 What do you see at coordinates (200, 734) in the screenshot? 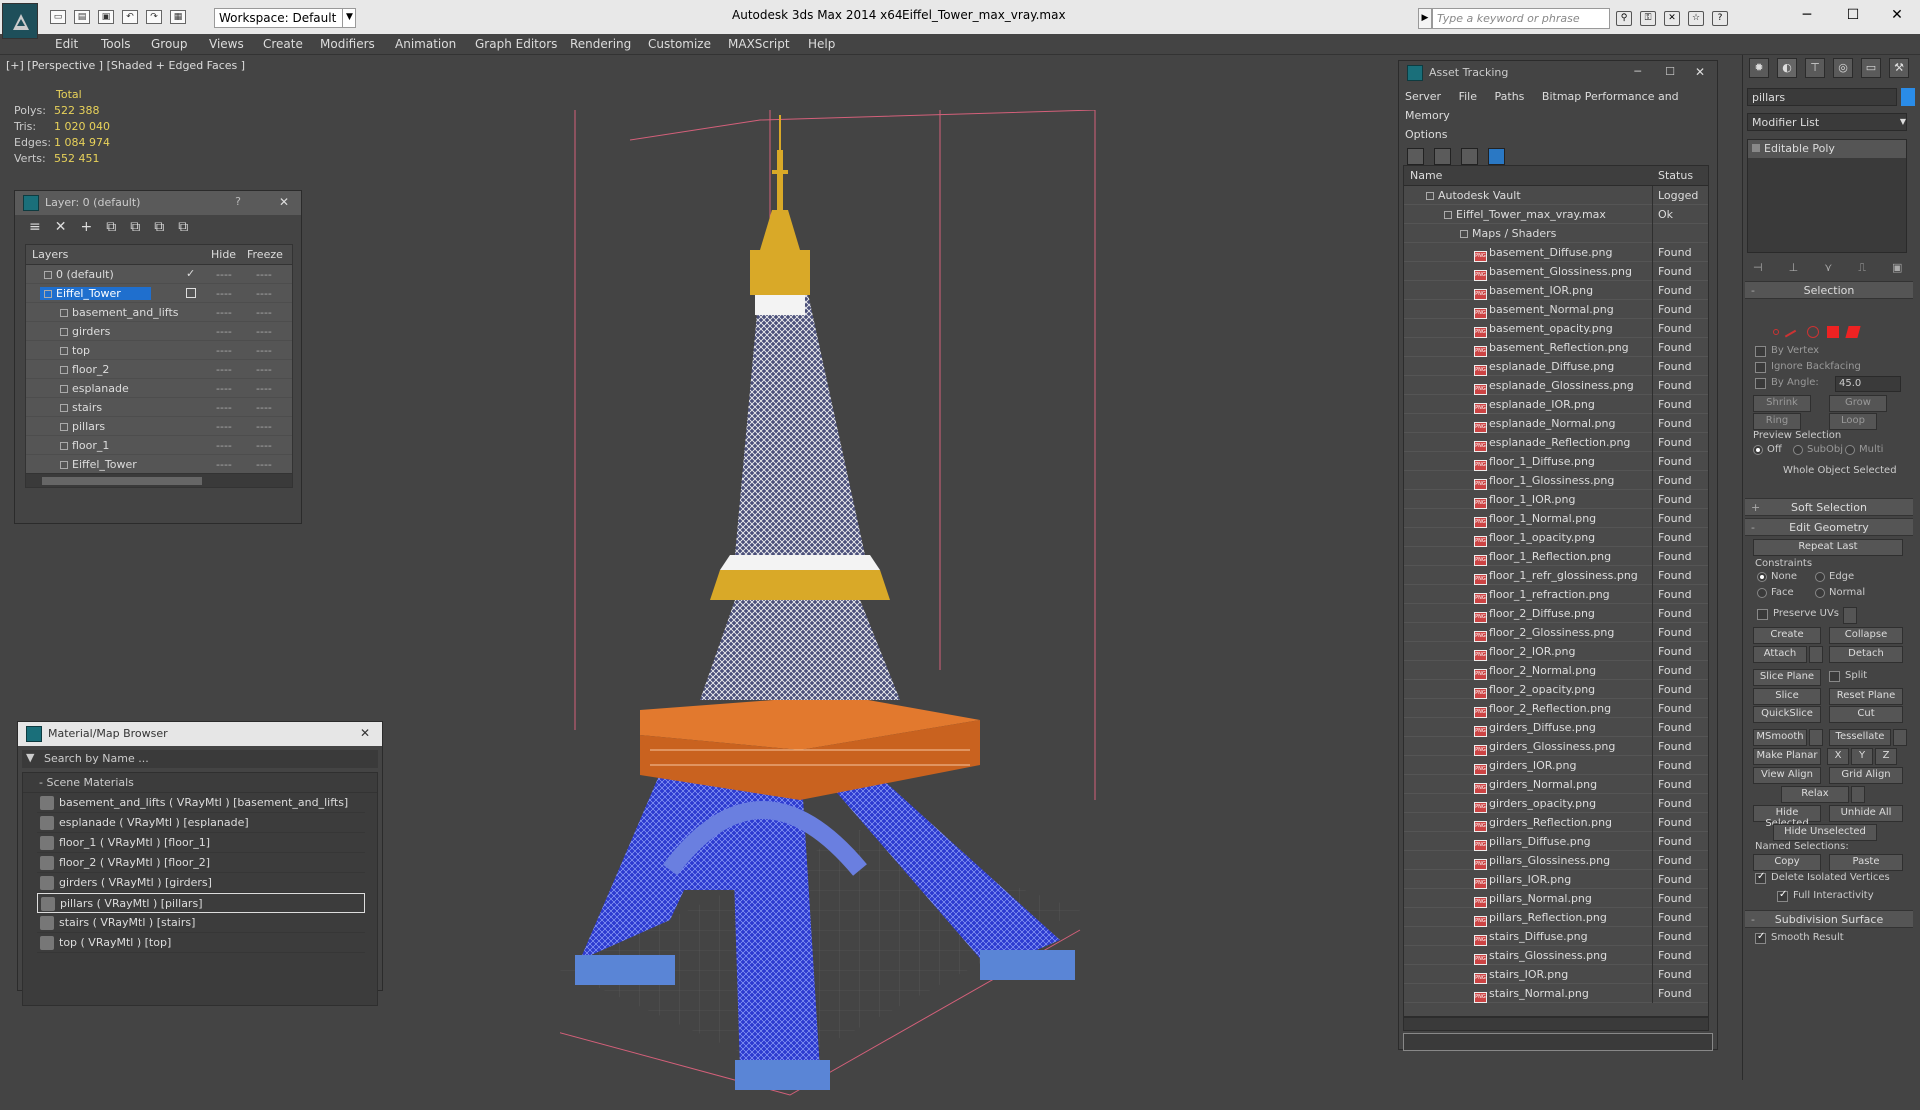
I see `material-browser-title-bar: Material/Map Browser ✕` at bounding box center [200, 734].